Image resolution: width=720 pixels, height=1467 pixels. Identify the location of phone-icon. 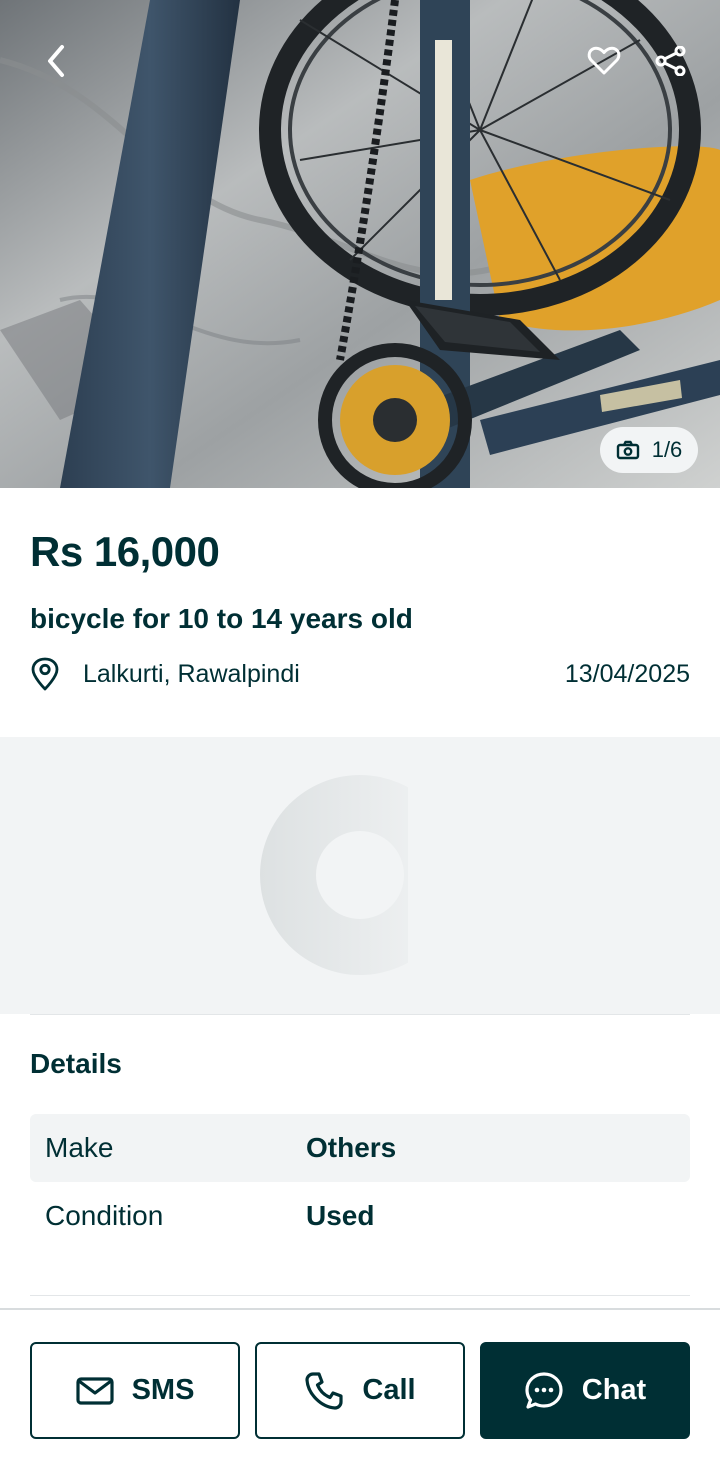
(324, 1390).